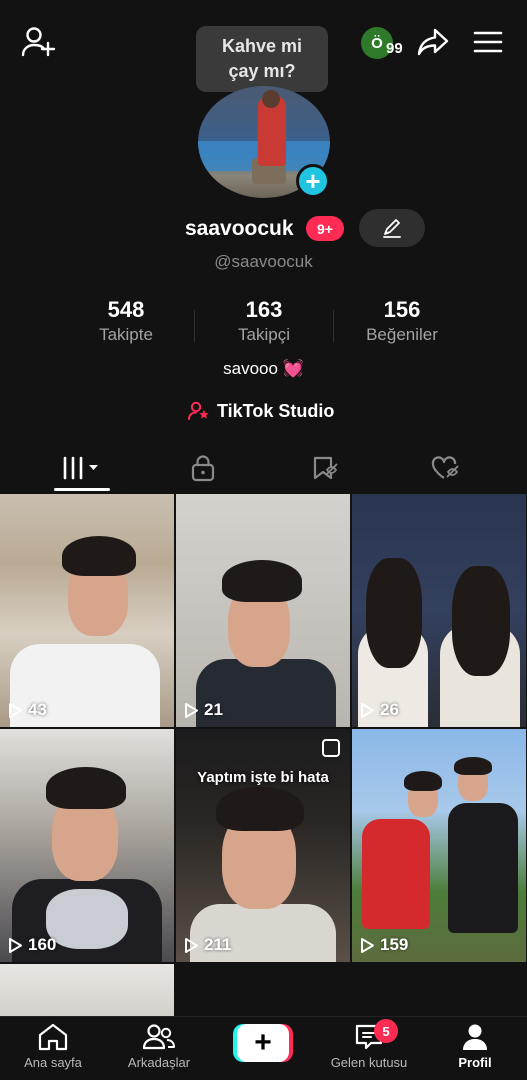 The image size is (527, 1080). Describe the element at coordinates (386, 1031) in the screenshot. I see `inbox-badge: 5` at that location.